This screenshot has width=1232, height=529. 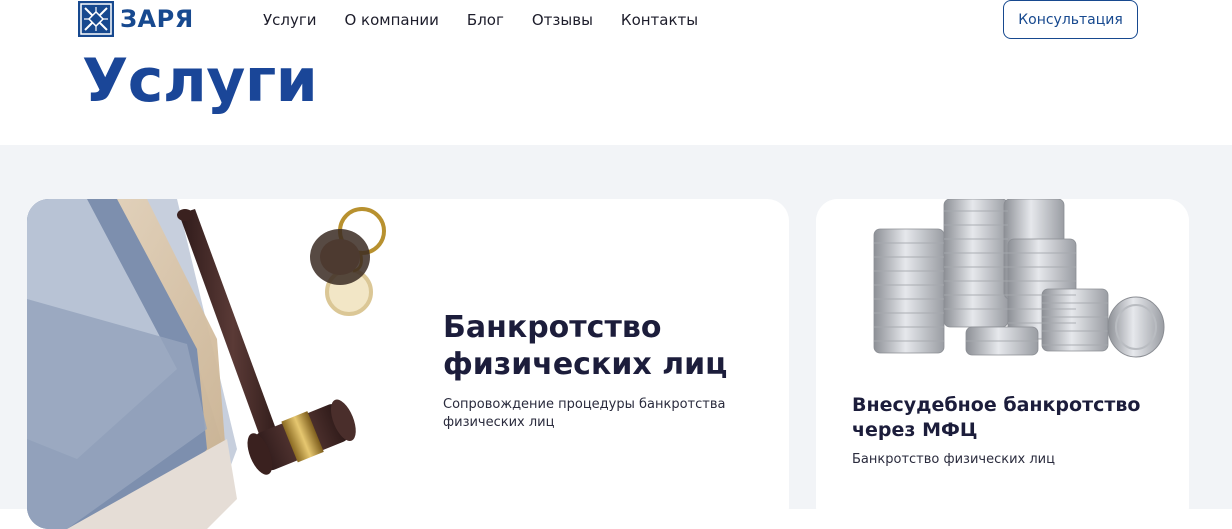 What do you see at coordinates (391, 20) in the screenshot?
I see `nav-item-about: О компании` at bounding box center [391, 20].